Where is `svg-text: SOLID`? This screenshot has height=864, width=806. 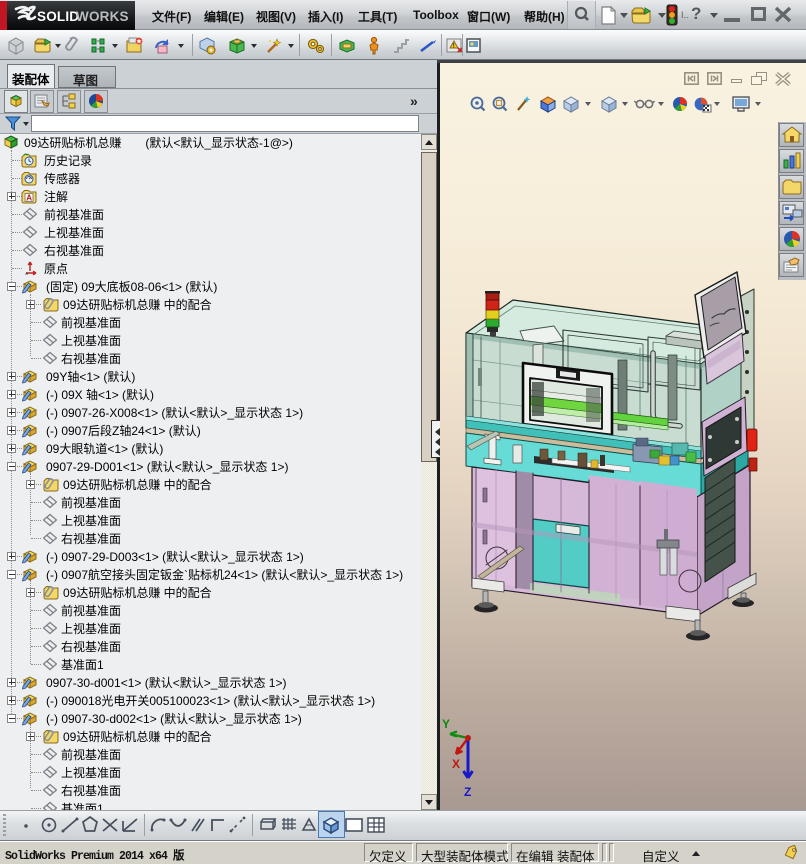 svg-text: SOLID is located at coordinates (58, 16).